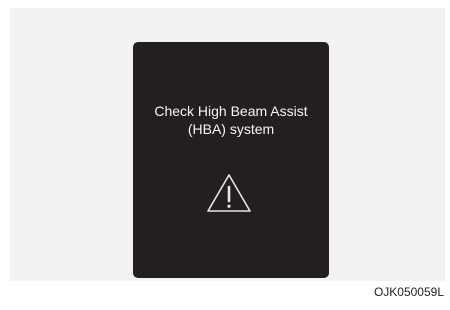 This screenshot has height=310, width=450. I want to click on warning-message-line-2: (HBA) system, so click(231, 129).